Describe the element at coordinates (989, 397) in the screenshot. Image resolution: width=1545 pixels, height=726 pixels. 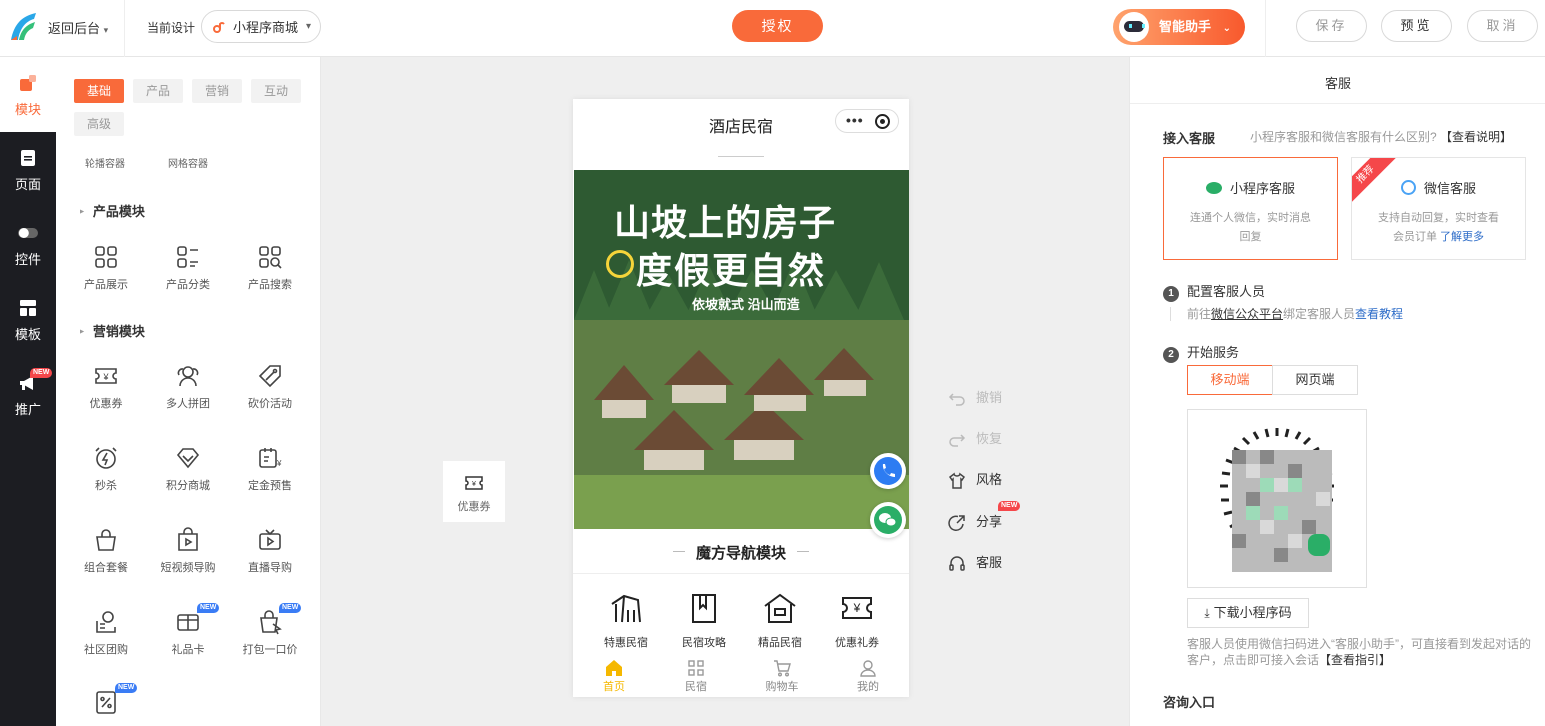
I see `tool-label: 撤销` at that location.